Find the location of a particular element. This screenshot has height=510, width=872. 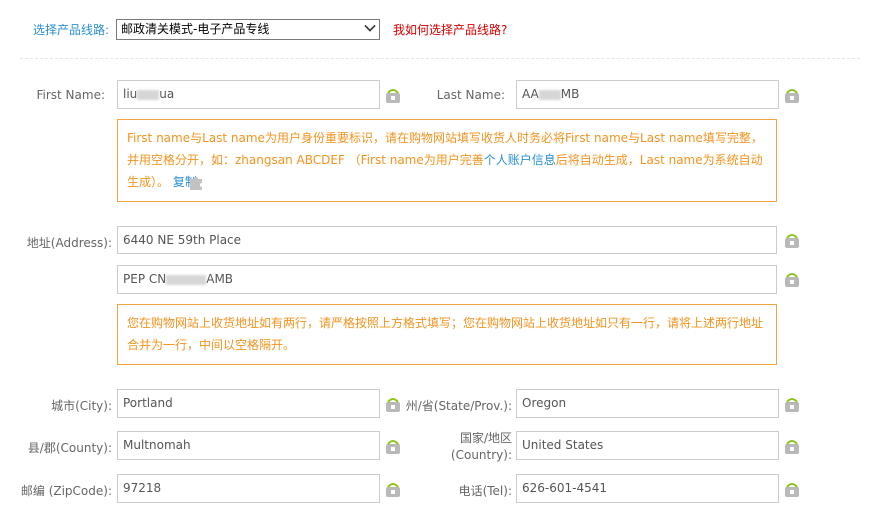

last-name-input: AA MB is located at coordinates (647, 94).